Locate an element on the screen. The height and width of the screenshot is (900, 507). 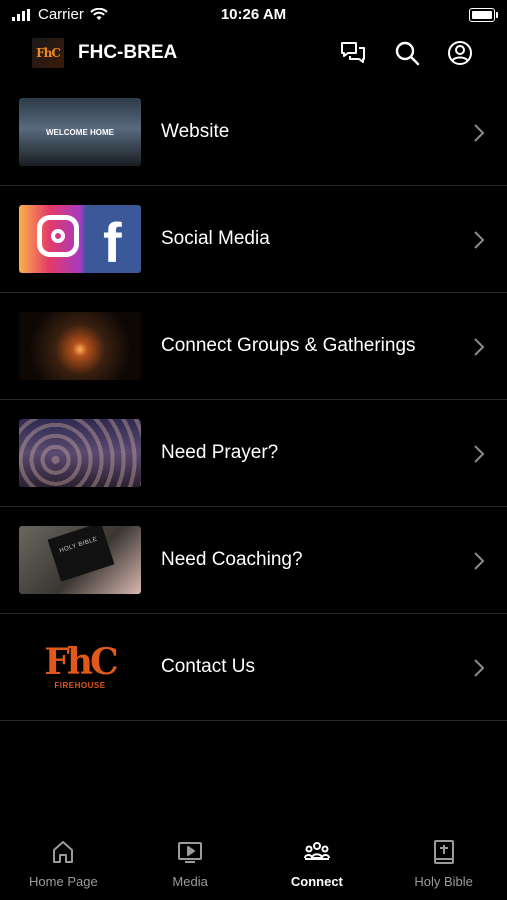
contact-us-thumbnail: FhC FIREHOUSE is located at coordinates (80, 667).